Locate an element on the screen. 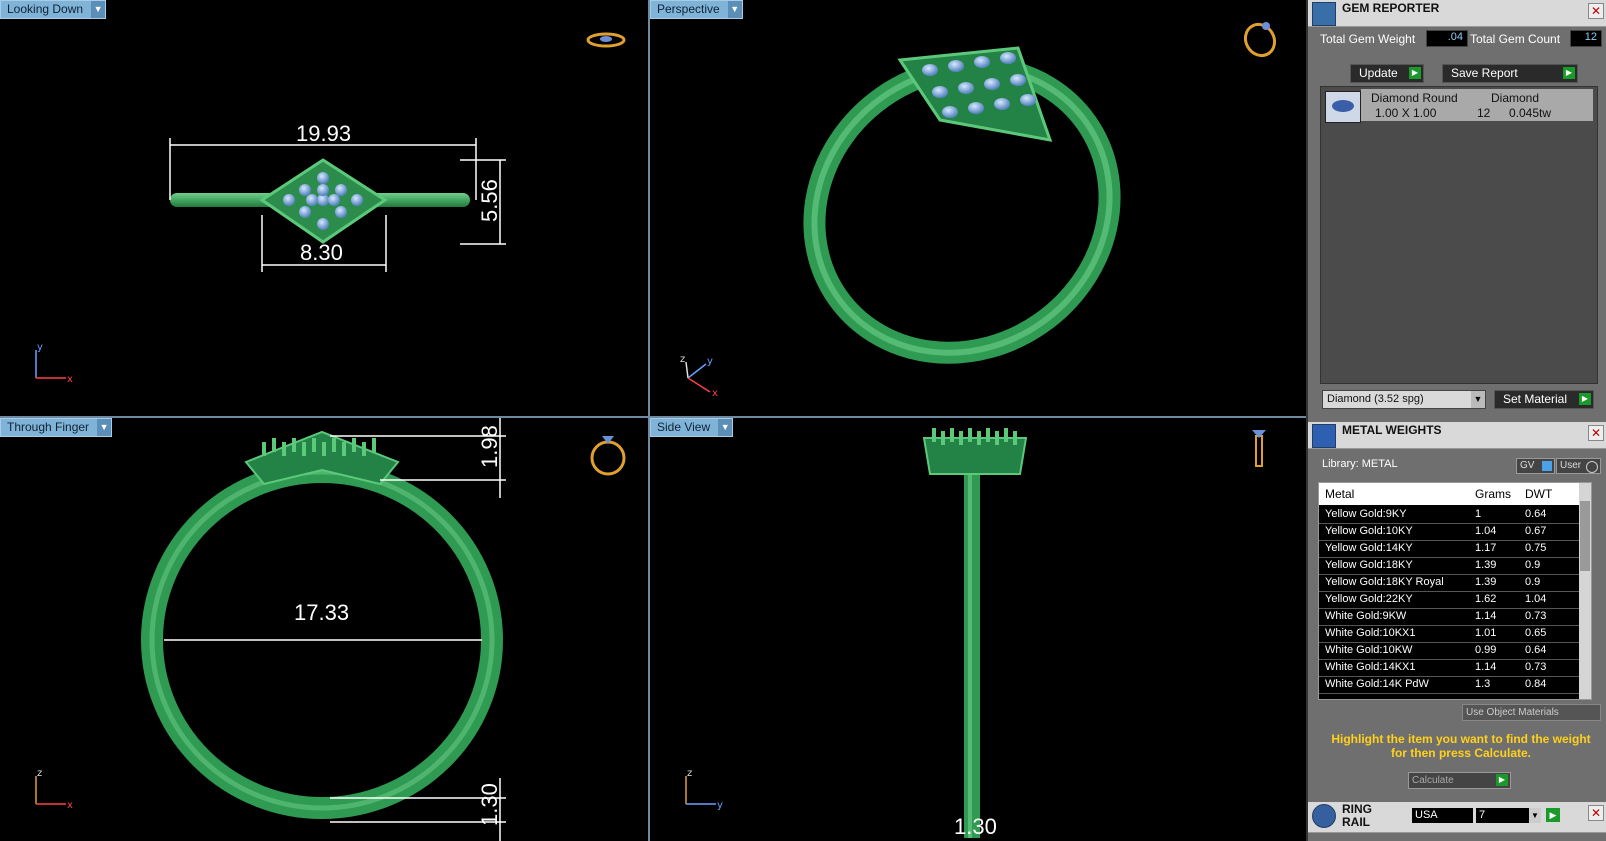  dim-height-label: 5.56 is located at coordinates (489, 200).